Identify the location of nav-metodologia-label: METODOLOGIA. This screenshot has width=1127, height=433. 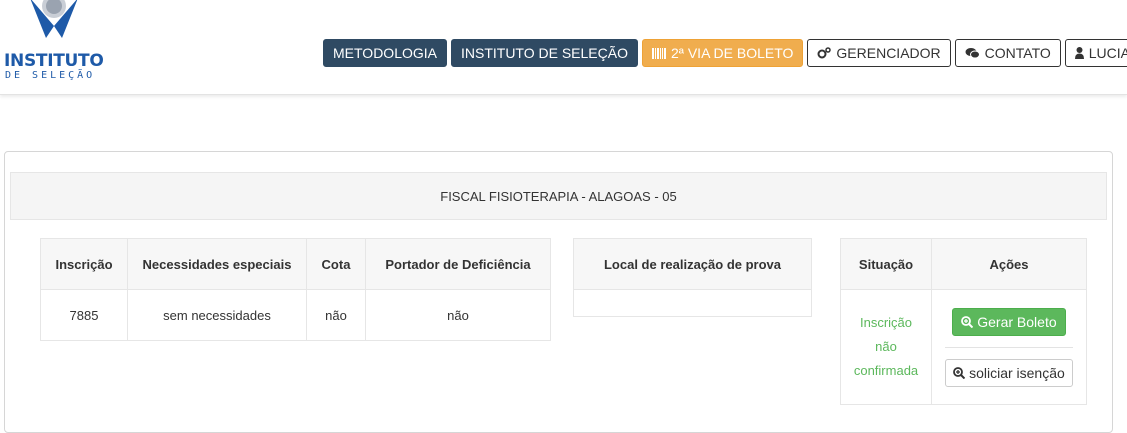
(385, 53).